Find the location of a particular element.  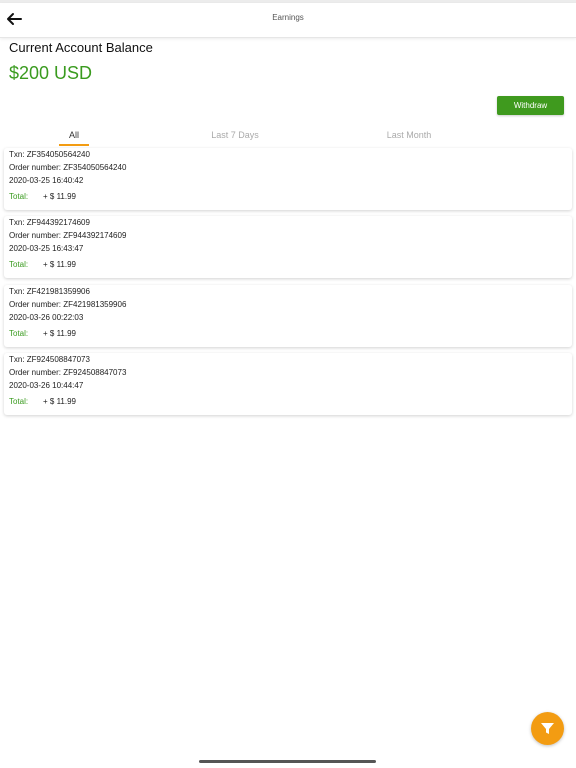

order-number: Order number: ZF421981359906 is located at coordinates (68, 304).